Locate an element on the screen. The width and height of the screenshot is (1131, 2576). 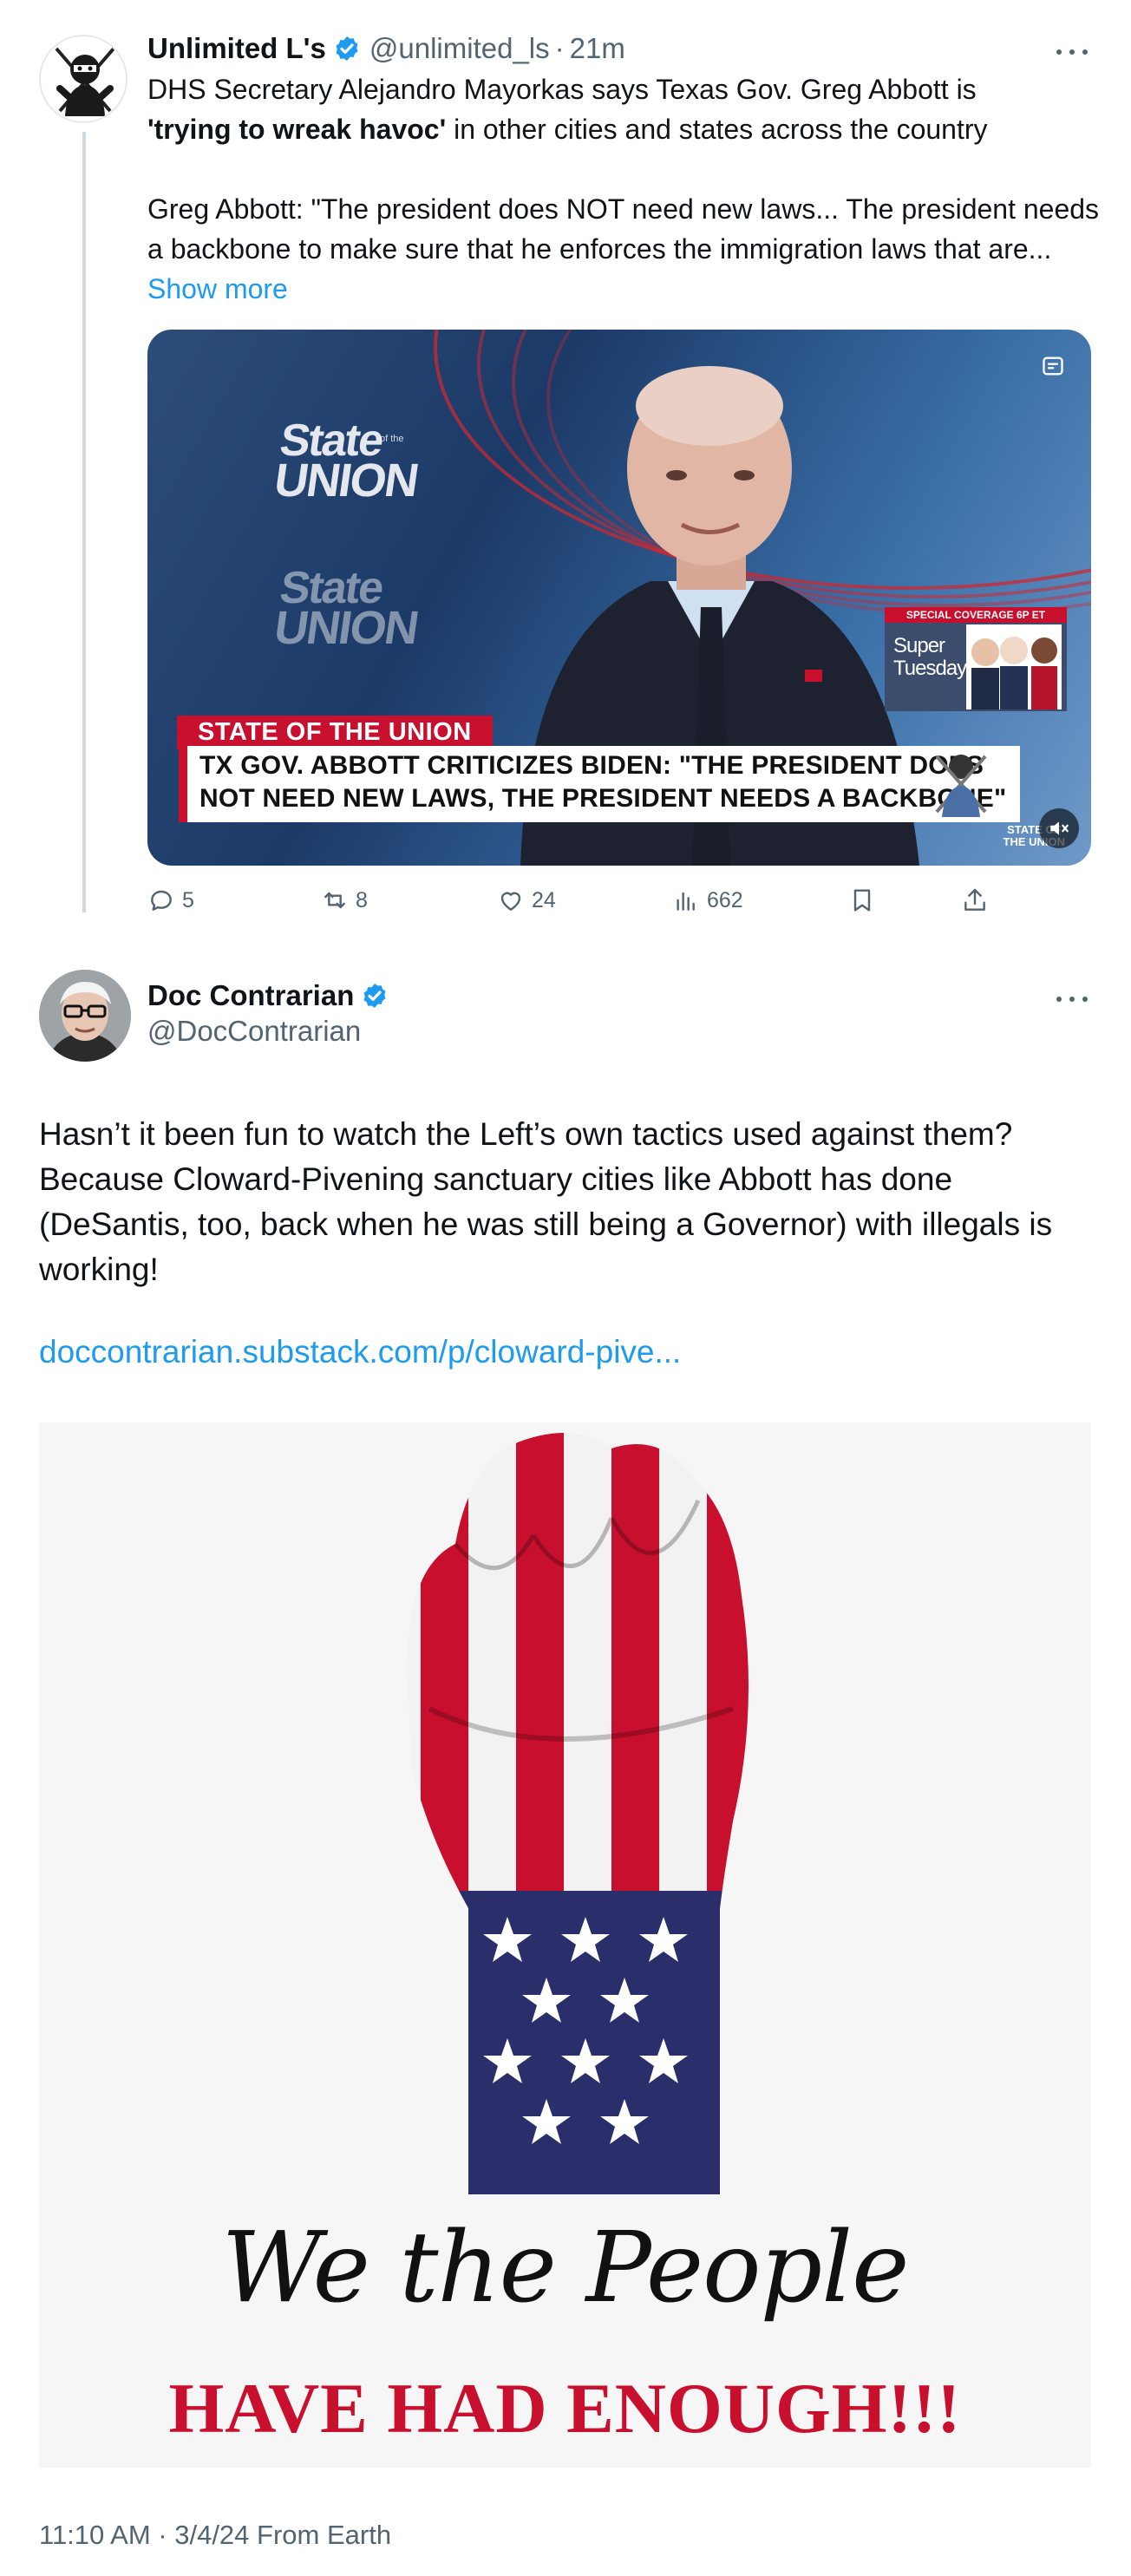
like-count: 24 is located at coordinates (544, 899).